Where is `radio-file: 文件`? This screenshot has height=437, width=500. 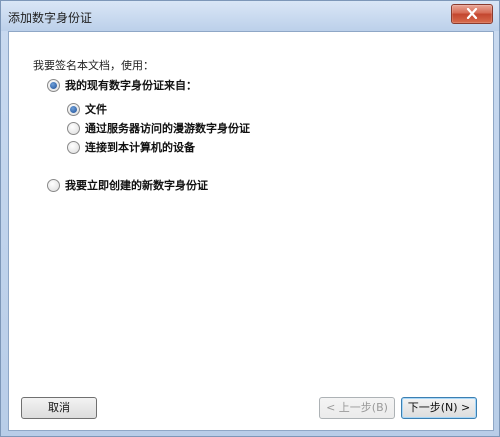
radio-file: 文件 is located at coordinates (87, 109).